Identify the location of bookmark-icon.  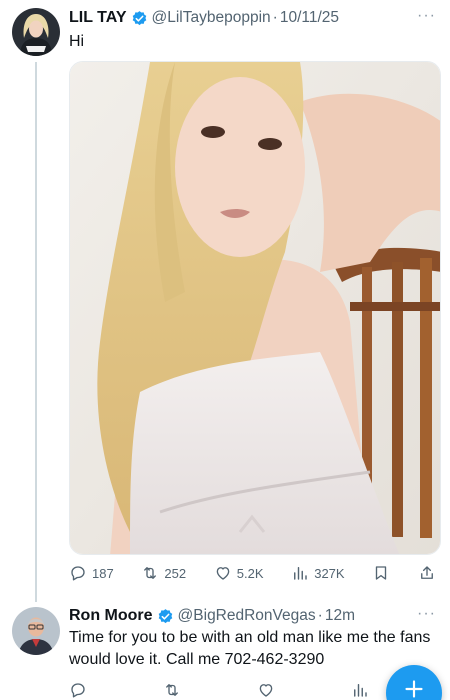
(381, 573).